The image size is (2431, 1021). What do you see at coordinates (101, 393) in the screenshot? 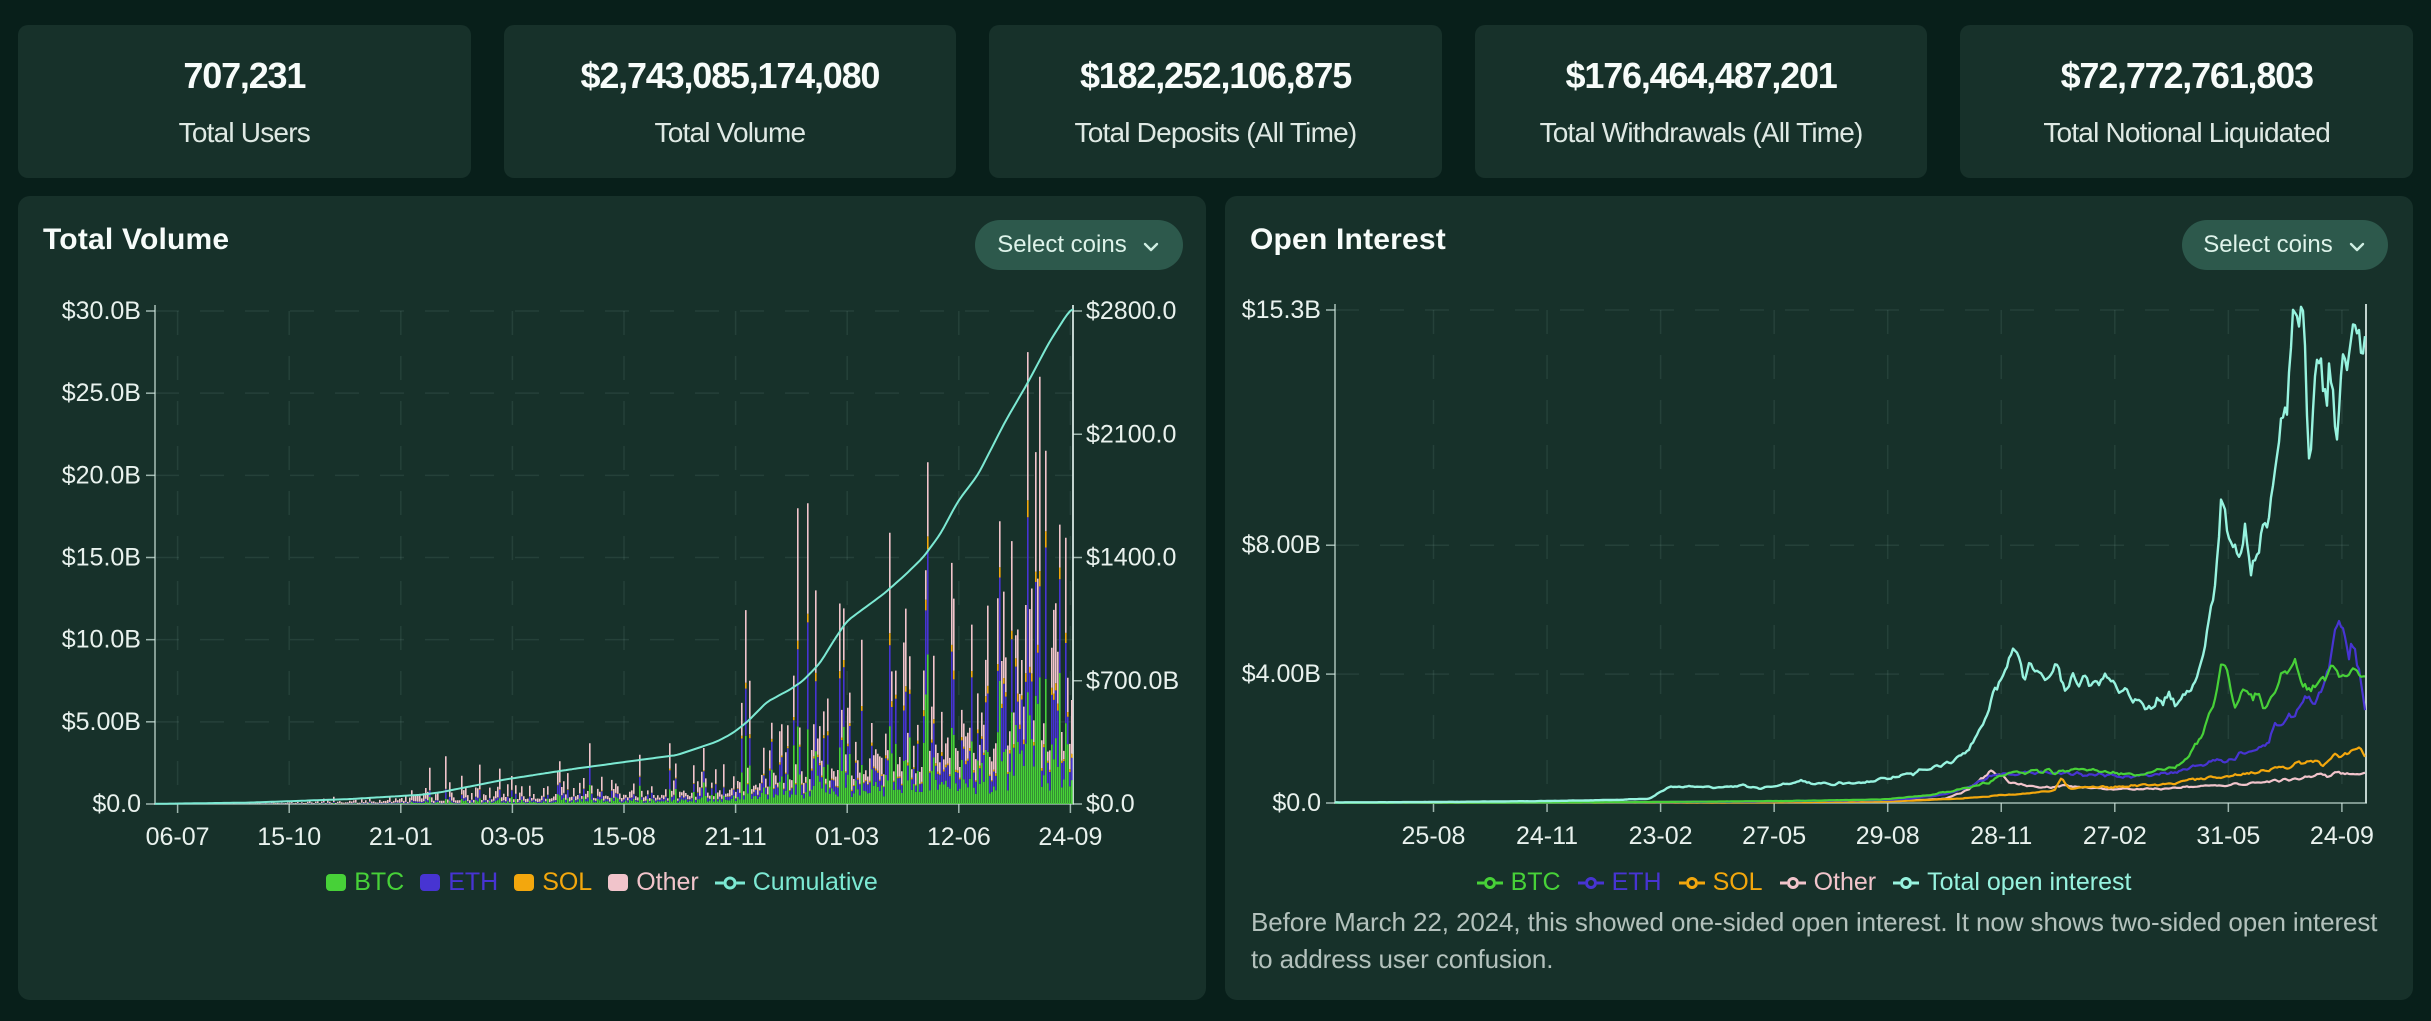
I see `svg-text: $25.0B` at bounding box center [101, 393].